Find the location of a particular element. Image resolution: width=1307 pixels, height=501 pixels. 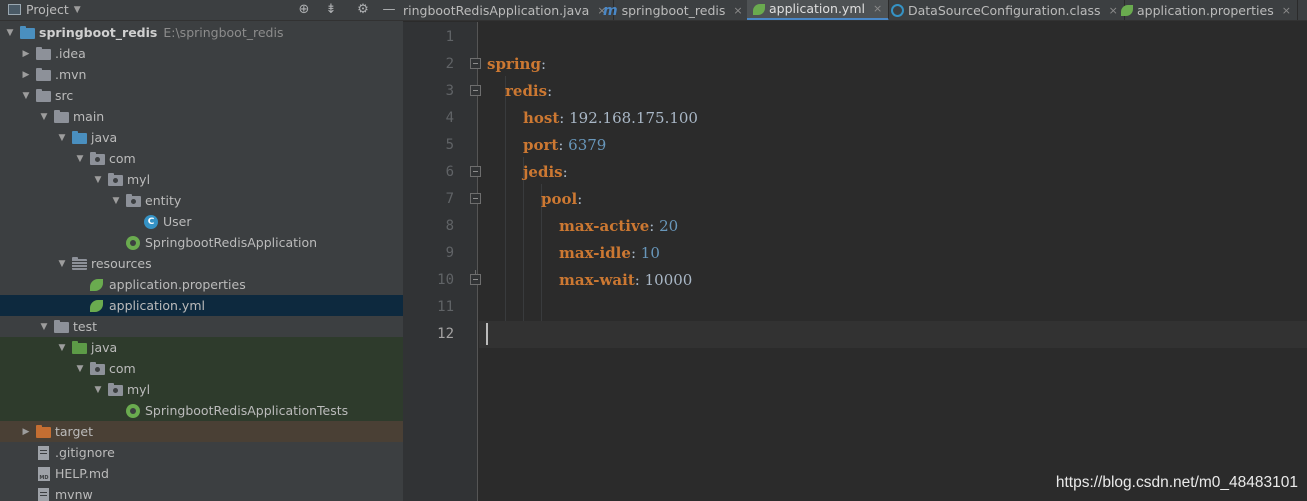

tree-node-app-yml: application.yml is located at coordinates (201, 305).